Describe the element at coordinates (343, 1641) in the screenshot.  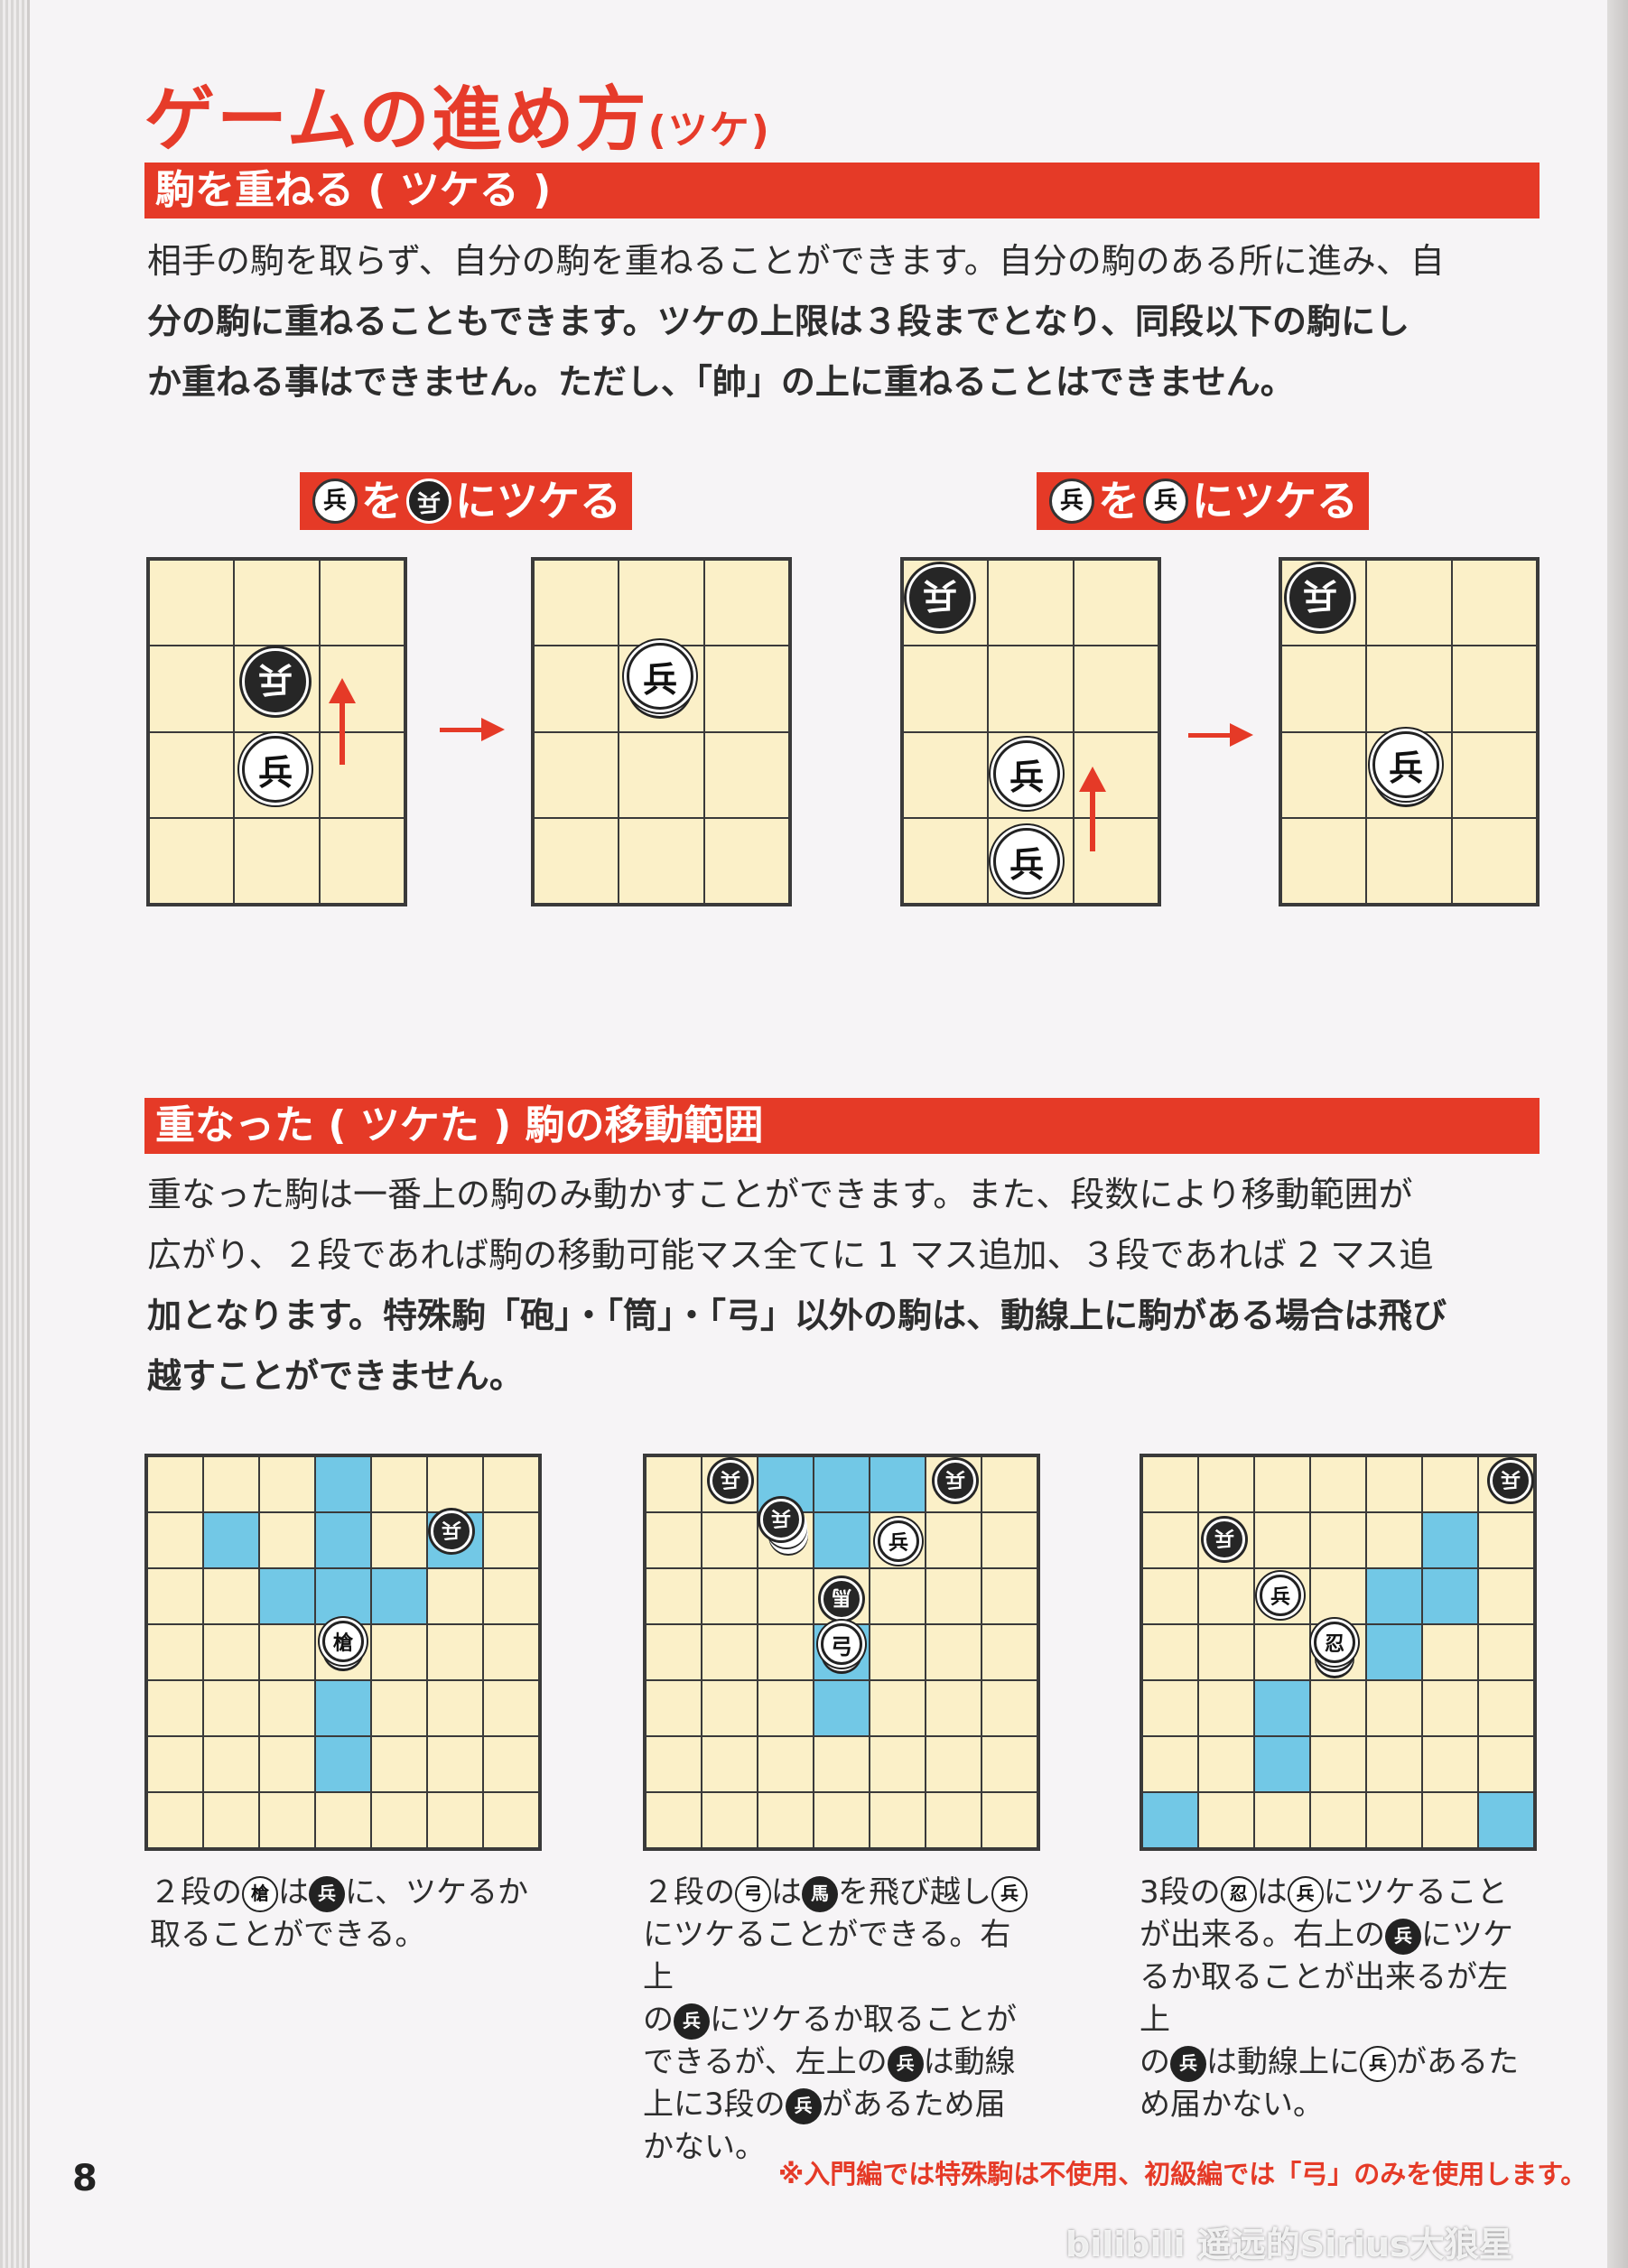
I see `piece-white-yari-stacked: 槍` at that location.